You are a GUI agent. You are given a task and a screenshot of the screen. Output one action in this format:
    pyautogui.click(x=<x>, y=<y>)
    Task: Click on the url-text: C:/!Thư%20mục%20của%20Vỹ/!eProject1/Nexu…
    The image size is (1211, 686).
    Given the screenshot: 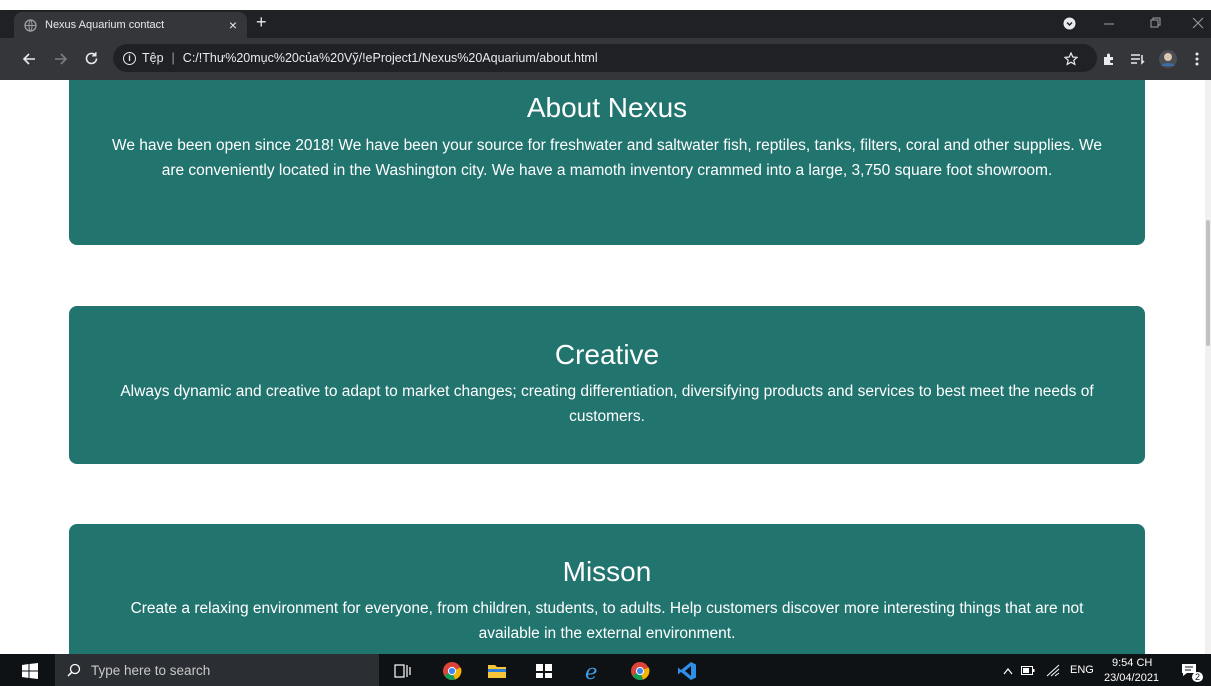 What is the action you would take?
    pyautogui.click(x=390, y=58)
    